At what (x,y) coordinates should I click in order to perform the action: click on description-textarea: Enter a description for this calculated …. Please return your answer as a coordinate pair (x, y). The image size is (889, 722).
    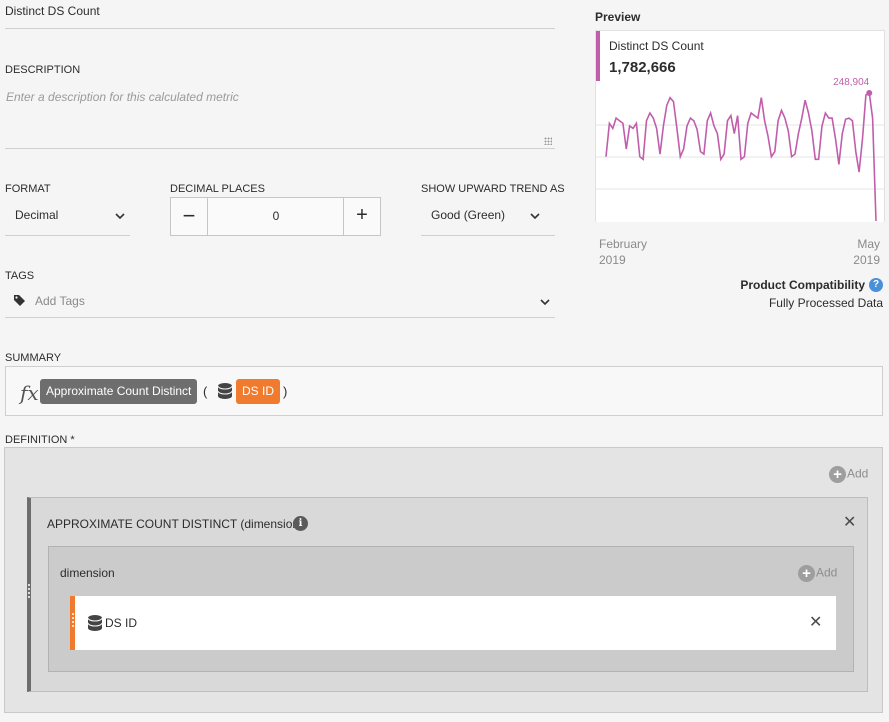
    Looking at the image, I should click on (280, 117).